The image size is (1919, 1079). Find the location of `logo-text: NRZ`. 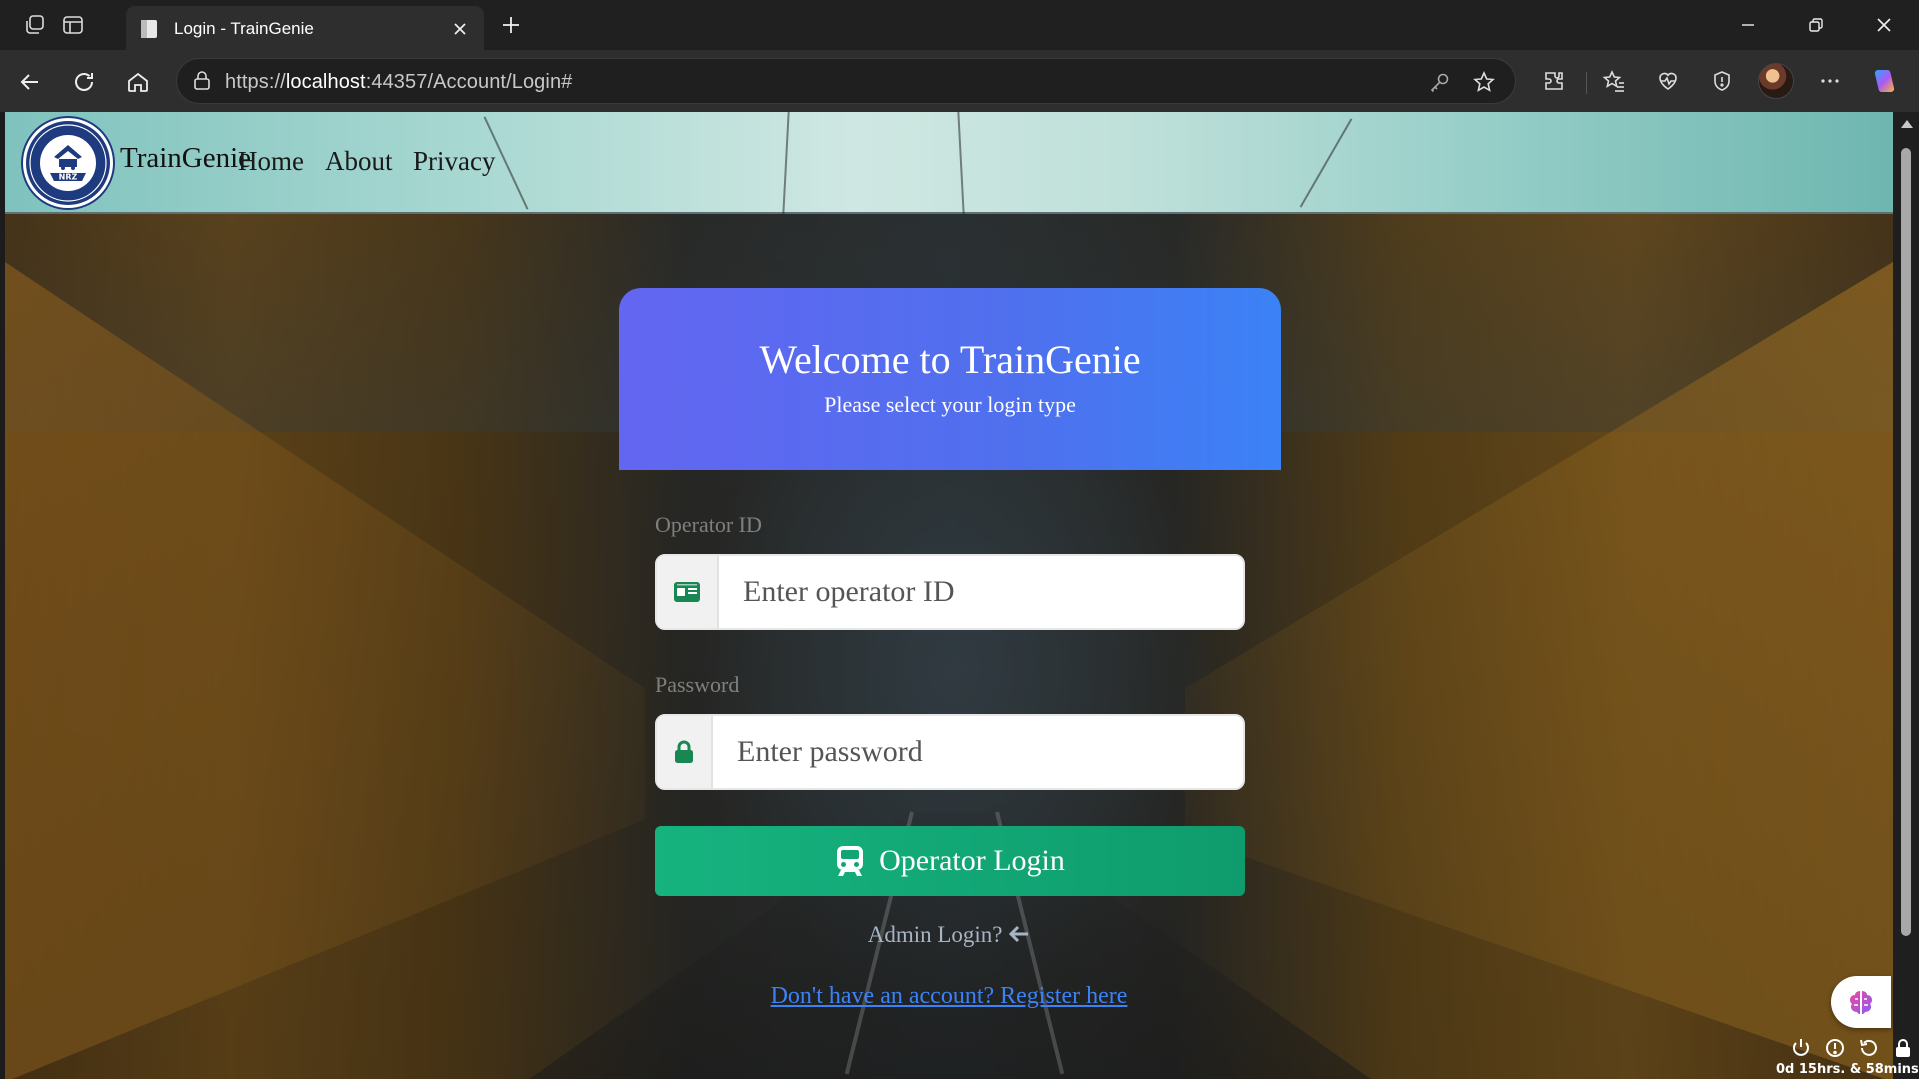

logo-text: NRZ is located at coordinates (68, 177).